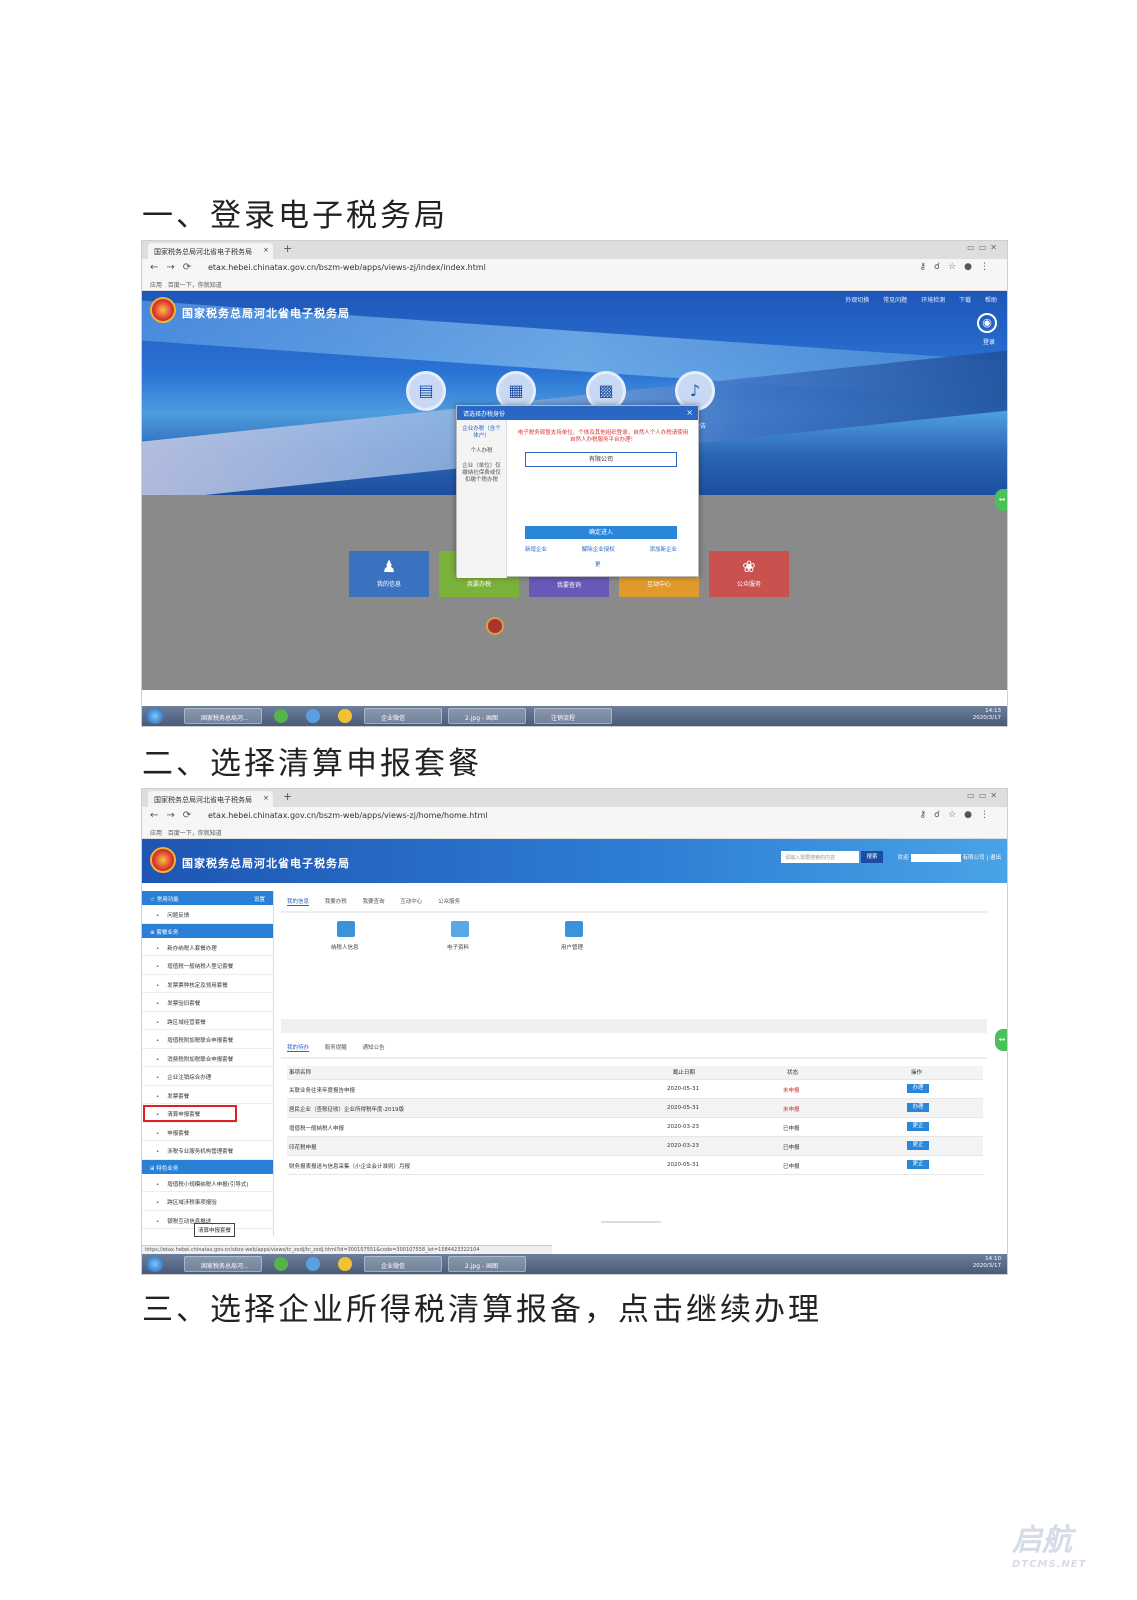 This screenshot has width=1137, height=1600. I want to click on identity-option: 企业（单位）仅缴纳社保费或仅扣缴个税办税, so click(481, 471).